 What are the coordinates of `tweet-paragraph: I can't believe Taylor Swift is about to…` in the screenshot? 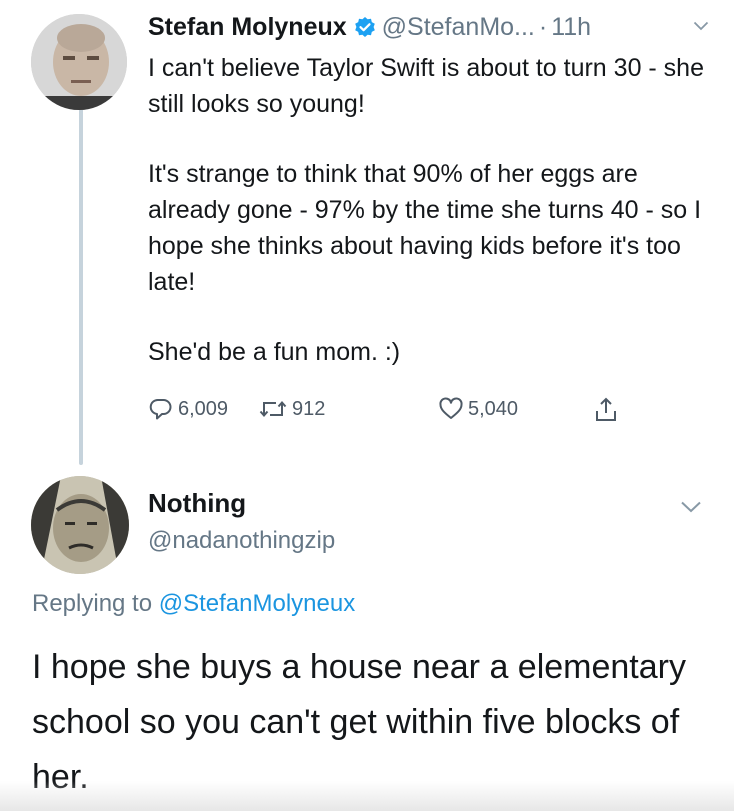 It's located at (426, 86).